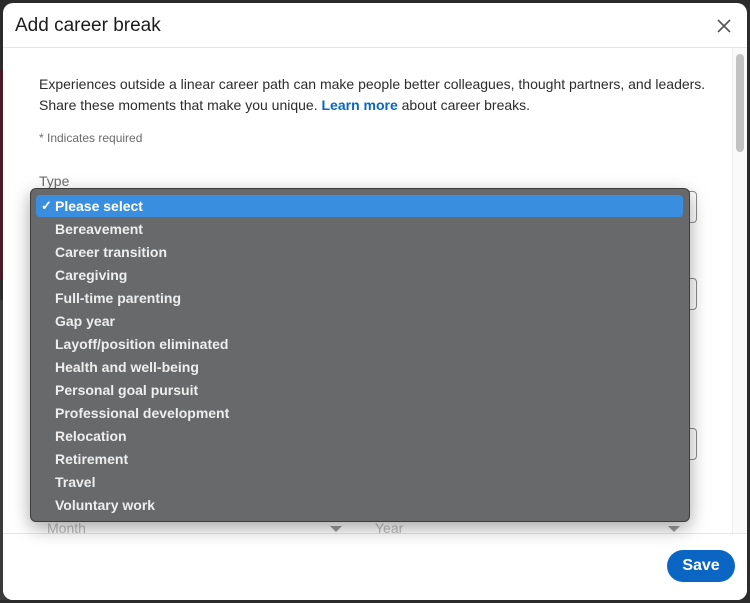 The width and height of the screenshot is (750, 603). Describe the element at coordinates (359, 206) in the screenshot. I see `dropdown-option-selected: ✓ Please select` at that location.